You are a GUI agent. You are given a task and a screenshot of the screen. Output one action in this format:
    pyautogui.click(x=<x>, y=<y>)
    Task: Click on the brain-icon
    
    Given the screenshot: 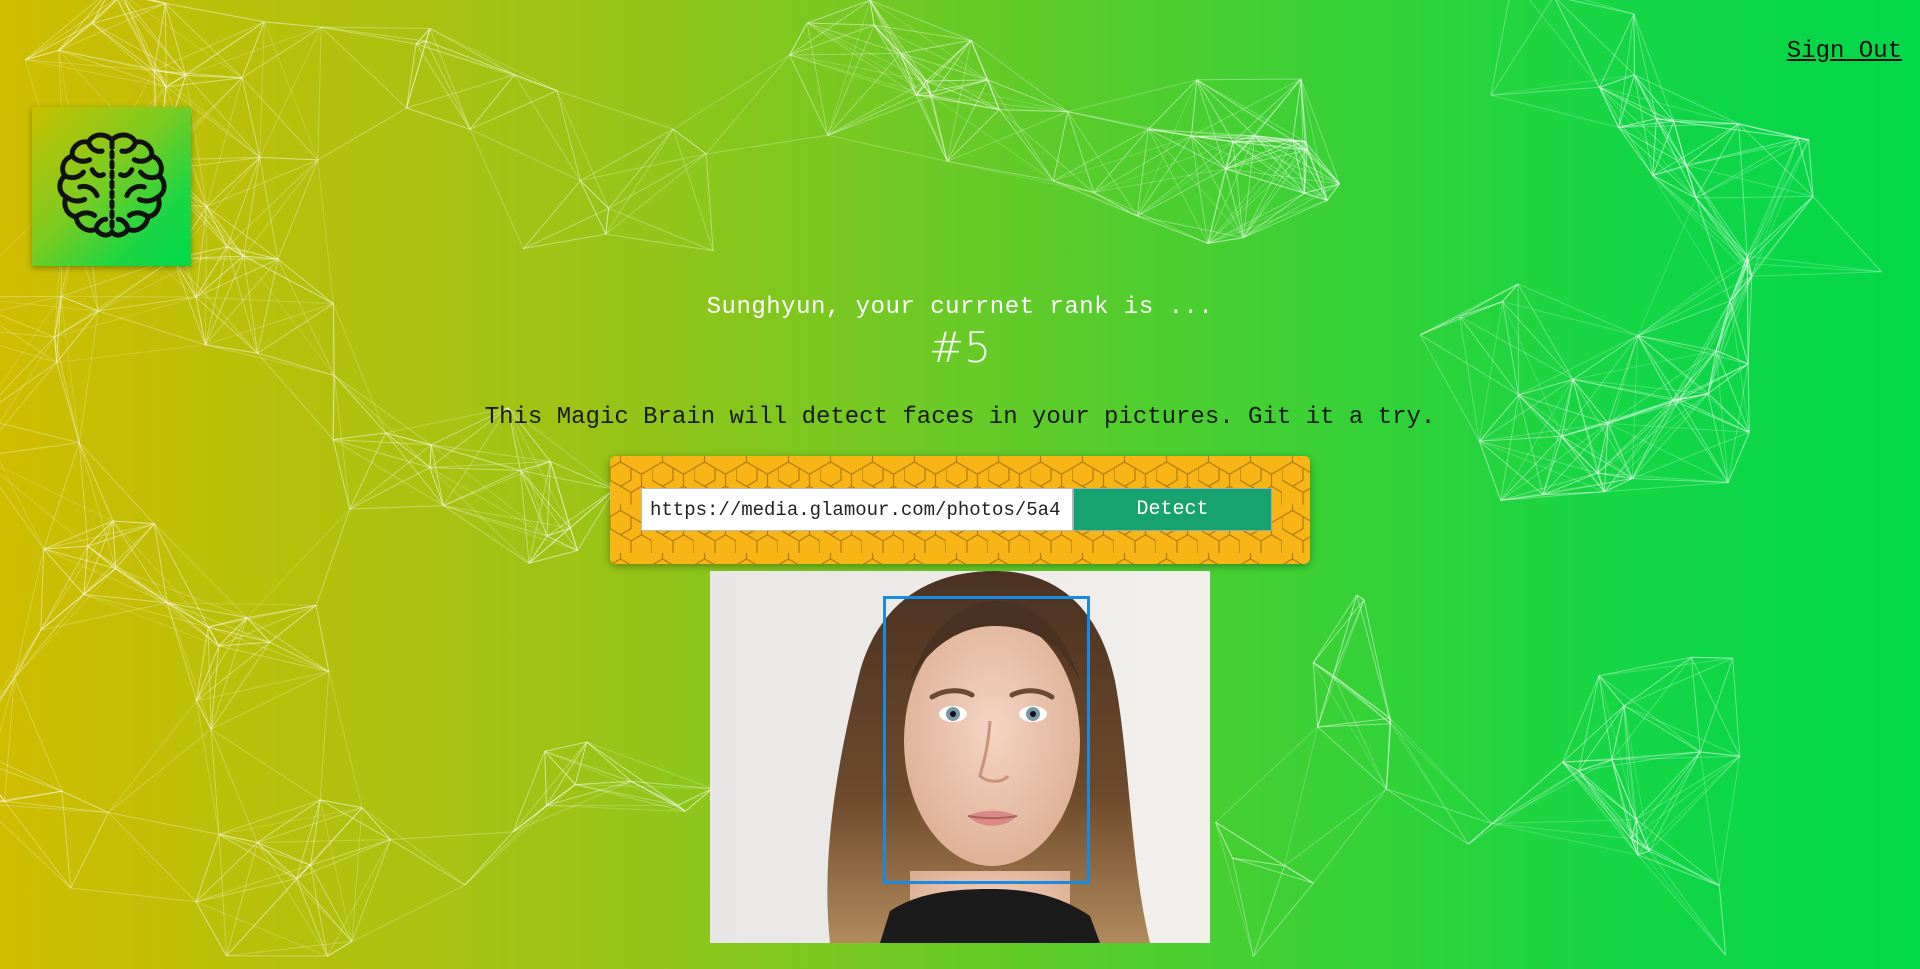 What is the action you would take?
    pyautogui.click(x=111, y=185)
    